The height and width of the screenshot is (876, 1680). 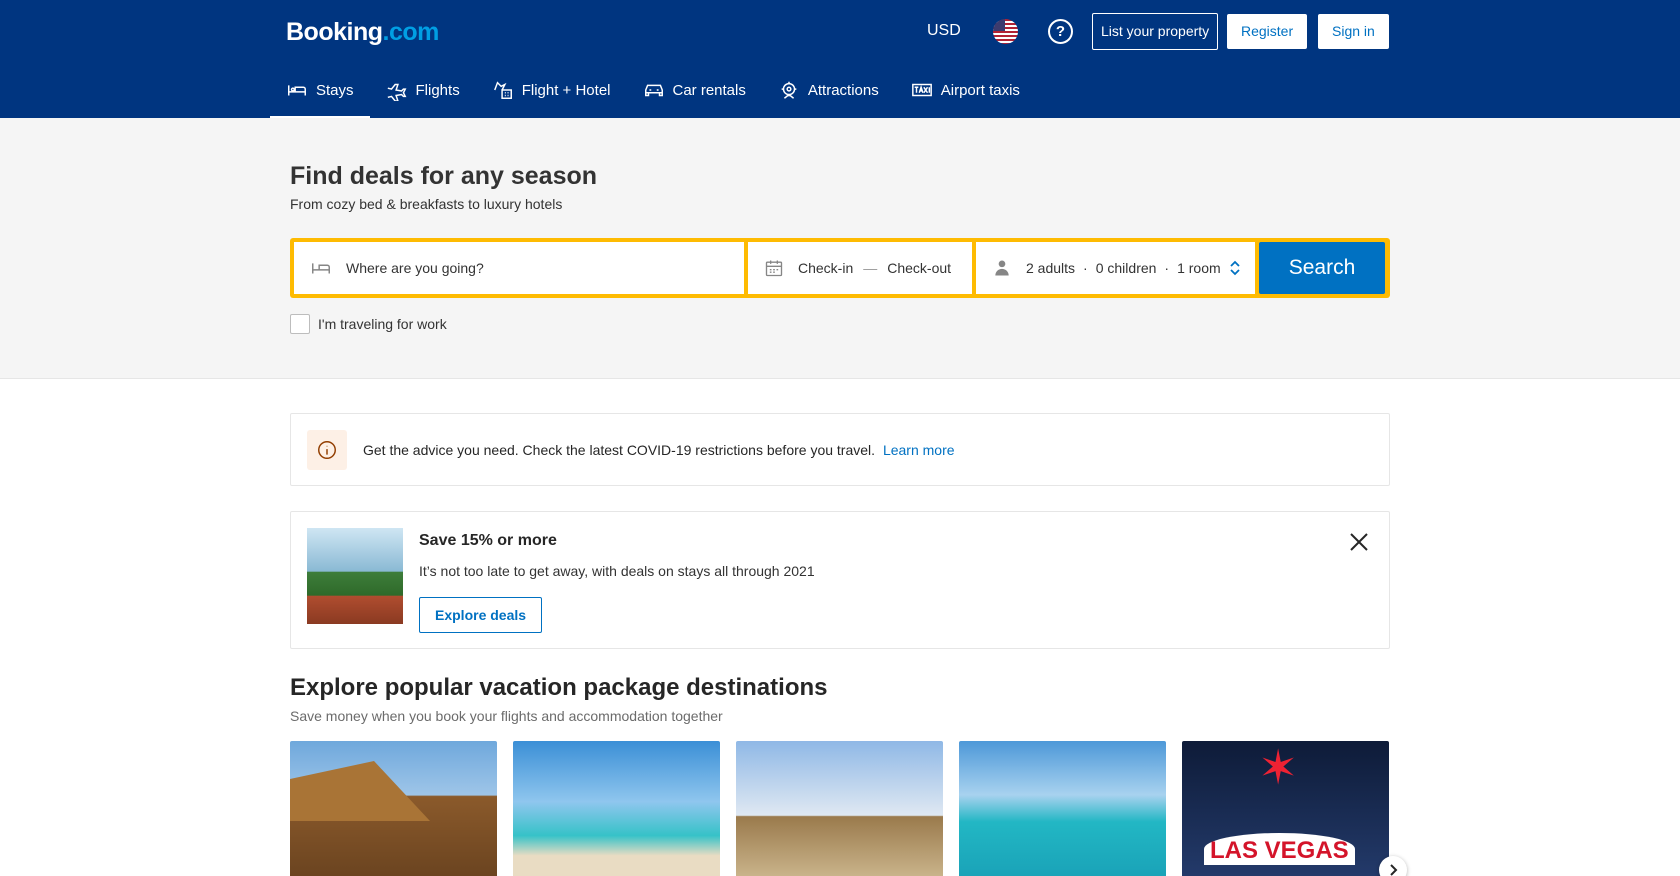 What do you see at coordinates (362, 32) in the screenshot?
I see `booking-logo: Booking.com` at bounding box center [362, 32].